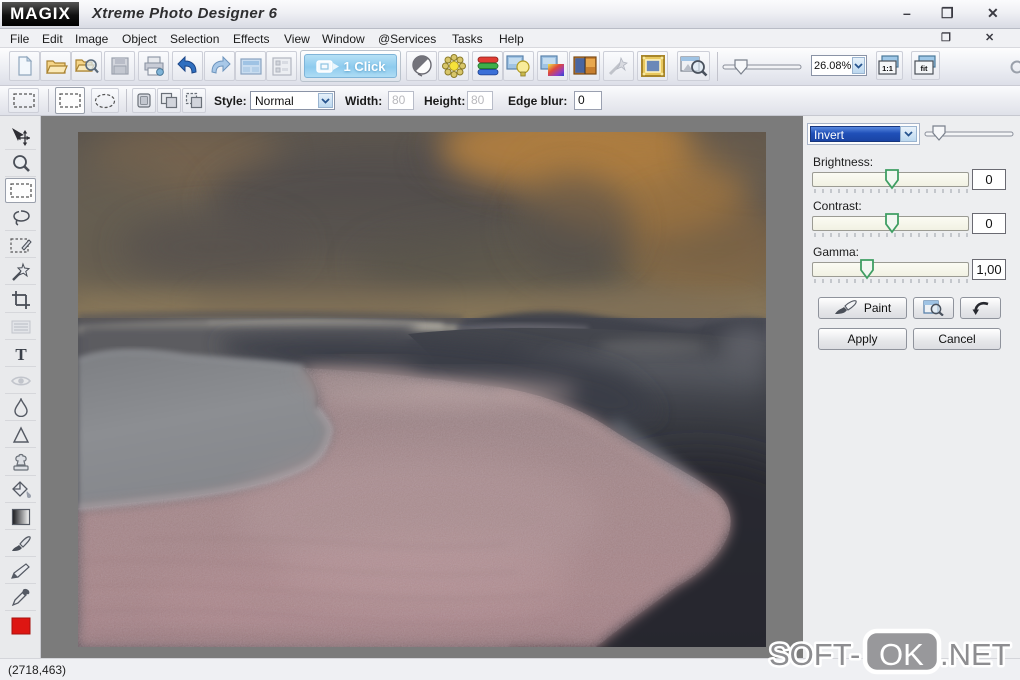 This screenshot has height=680, width=1020. Describe the element at coordinates (901, 654) in the screenshot. I see `svg-text: OK` at that location.